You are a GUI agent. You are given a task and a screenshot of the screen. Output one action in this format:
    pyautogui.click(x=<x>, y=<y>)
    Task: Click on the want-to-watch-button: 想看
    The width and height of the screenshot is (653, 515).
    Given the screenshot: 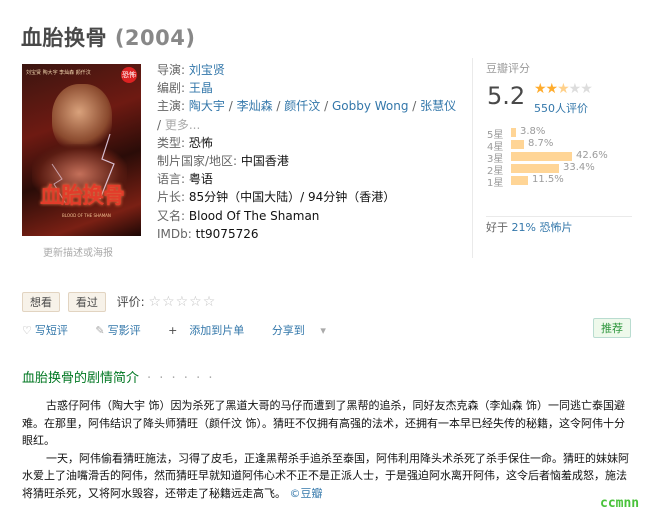 What is the action you would take?
    pyautogui.click(x=41, y=302)
    